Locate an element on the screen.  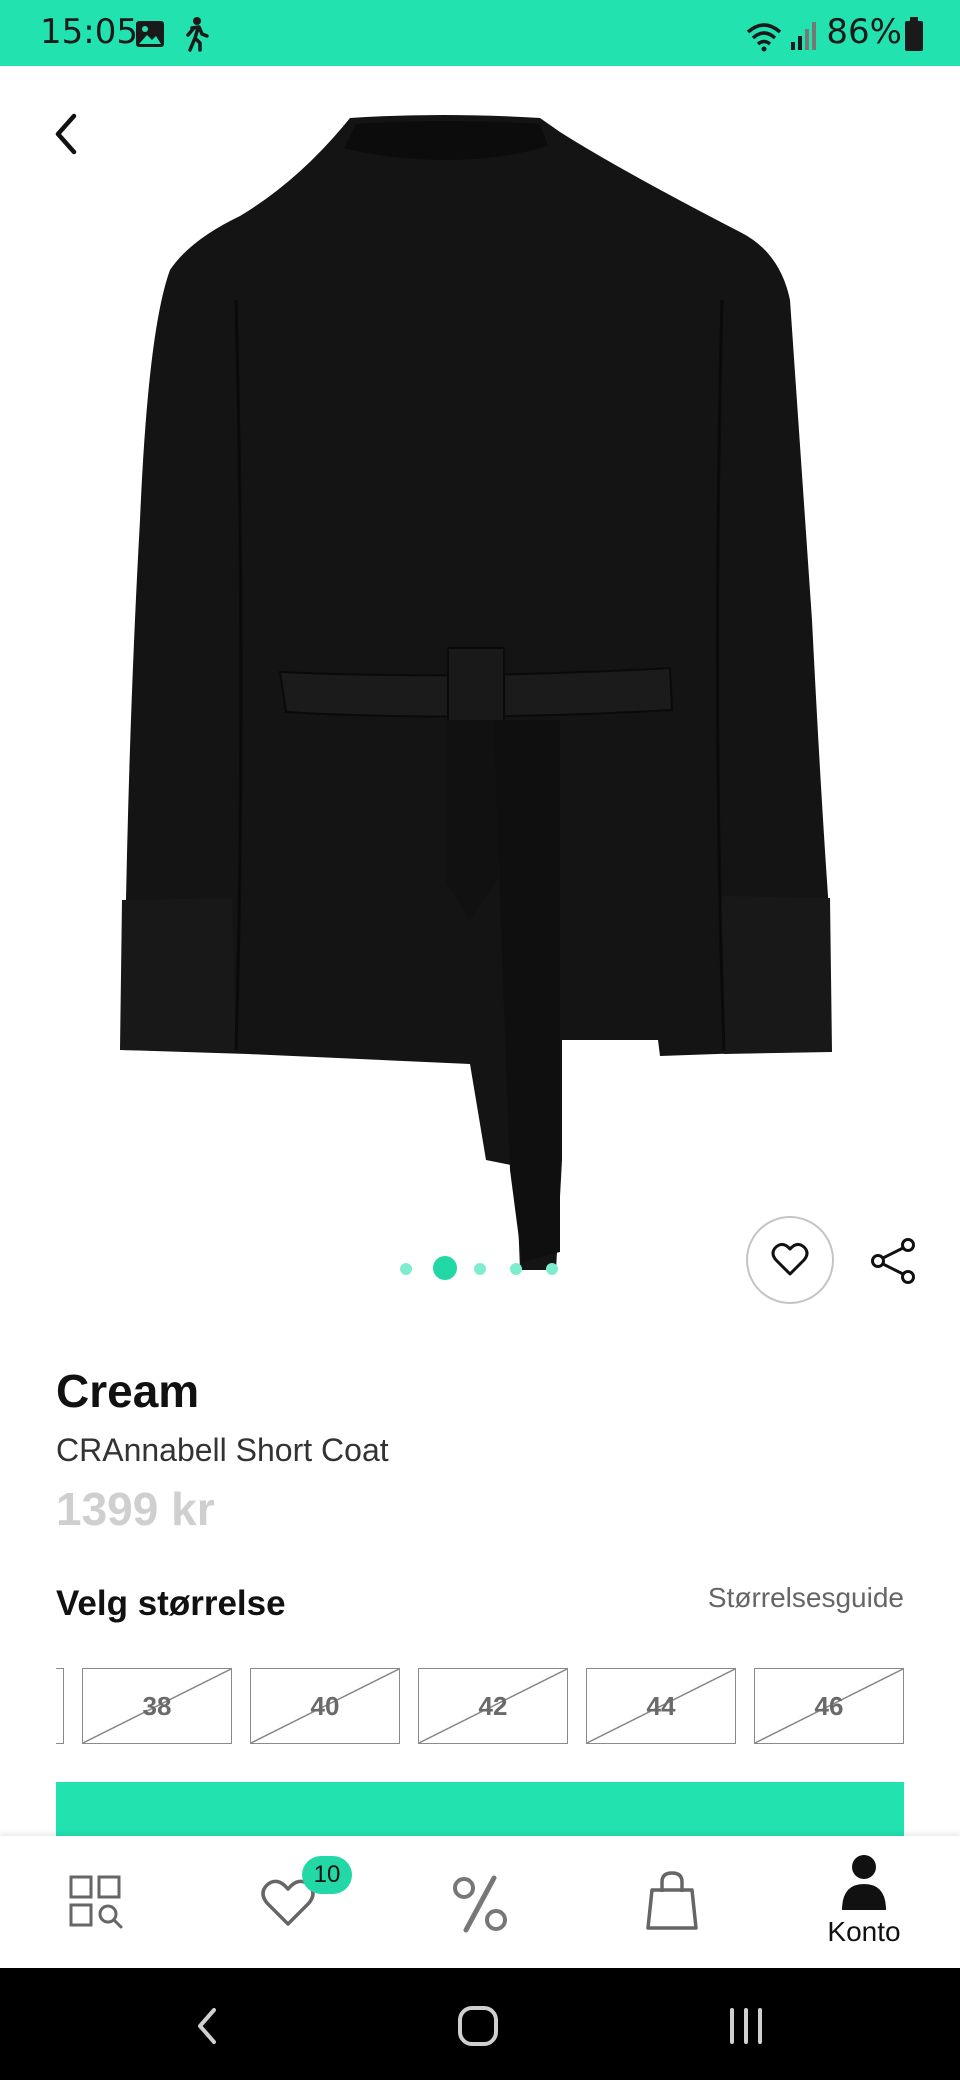
percent-icon is located at coordinates (480, 1904).